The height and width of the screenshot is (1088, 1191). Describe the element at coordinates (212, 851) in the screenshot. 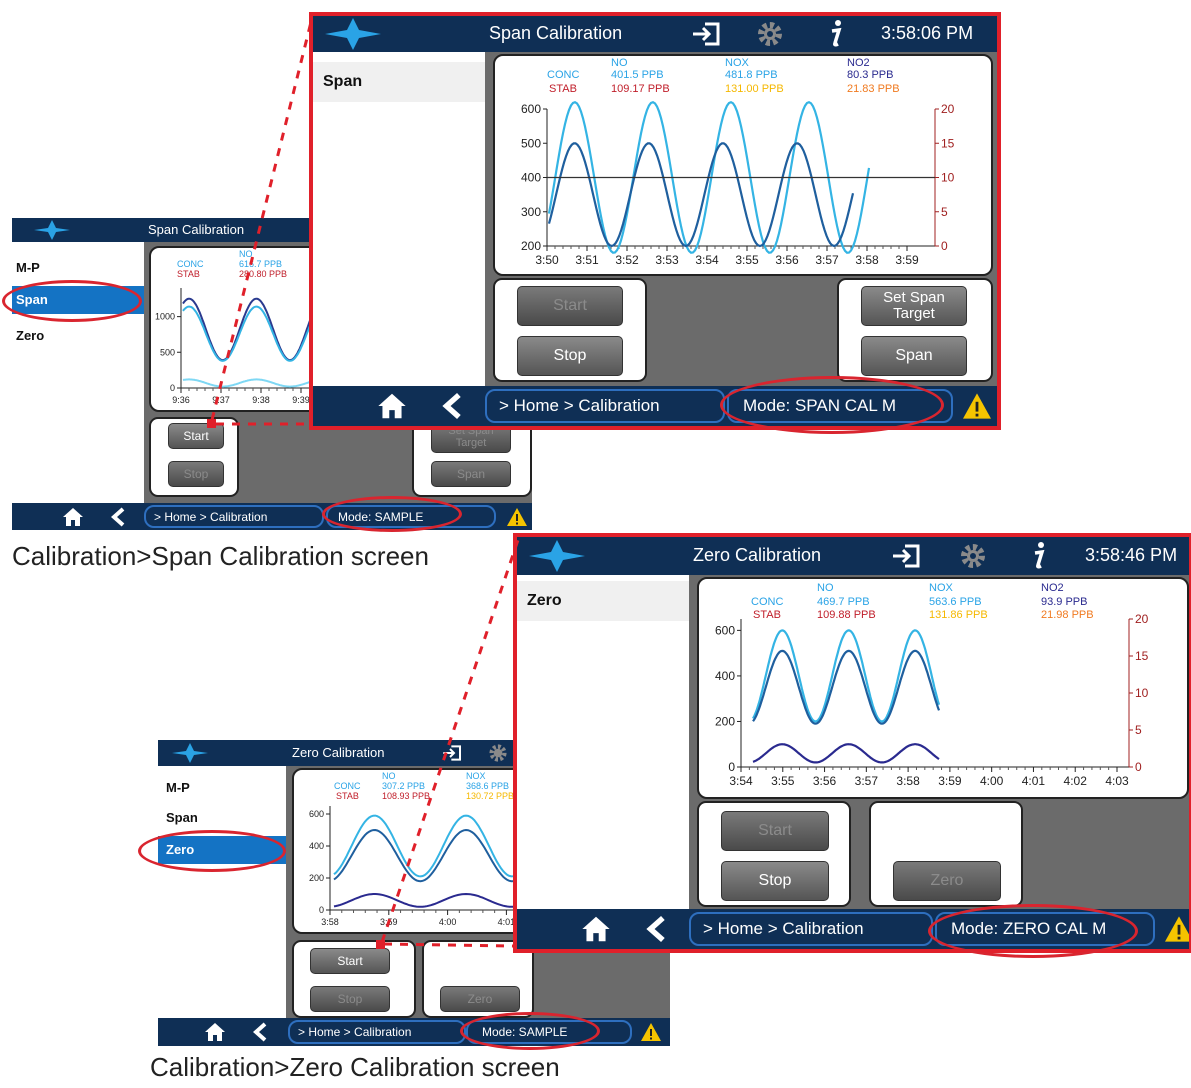

I see `highlight-zero-menu` at that location.